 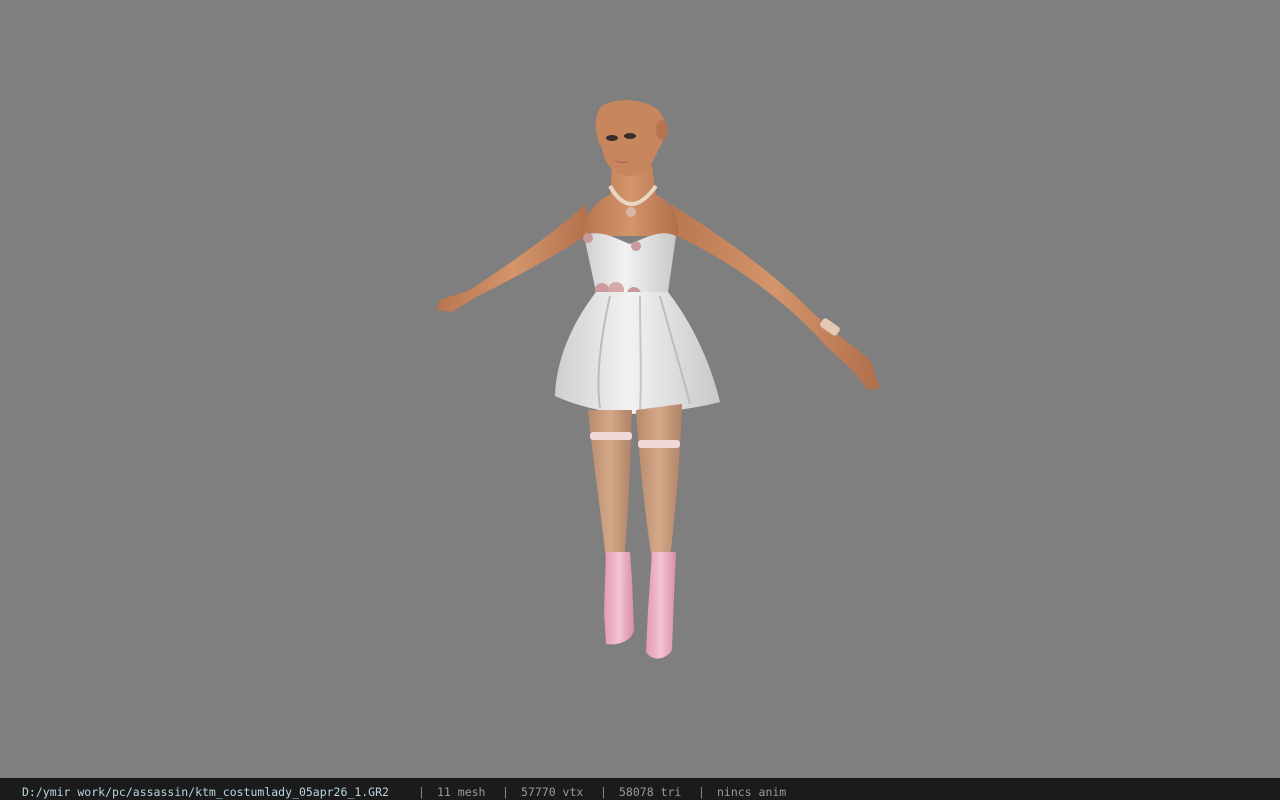 What do you see at coordinates (630, 136) in the screenshot?
I see `right-eye` at bounding box center [630, 136].